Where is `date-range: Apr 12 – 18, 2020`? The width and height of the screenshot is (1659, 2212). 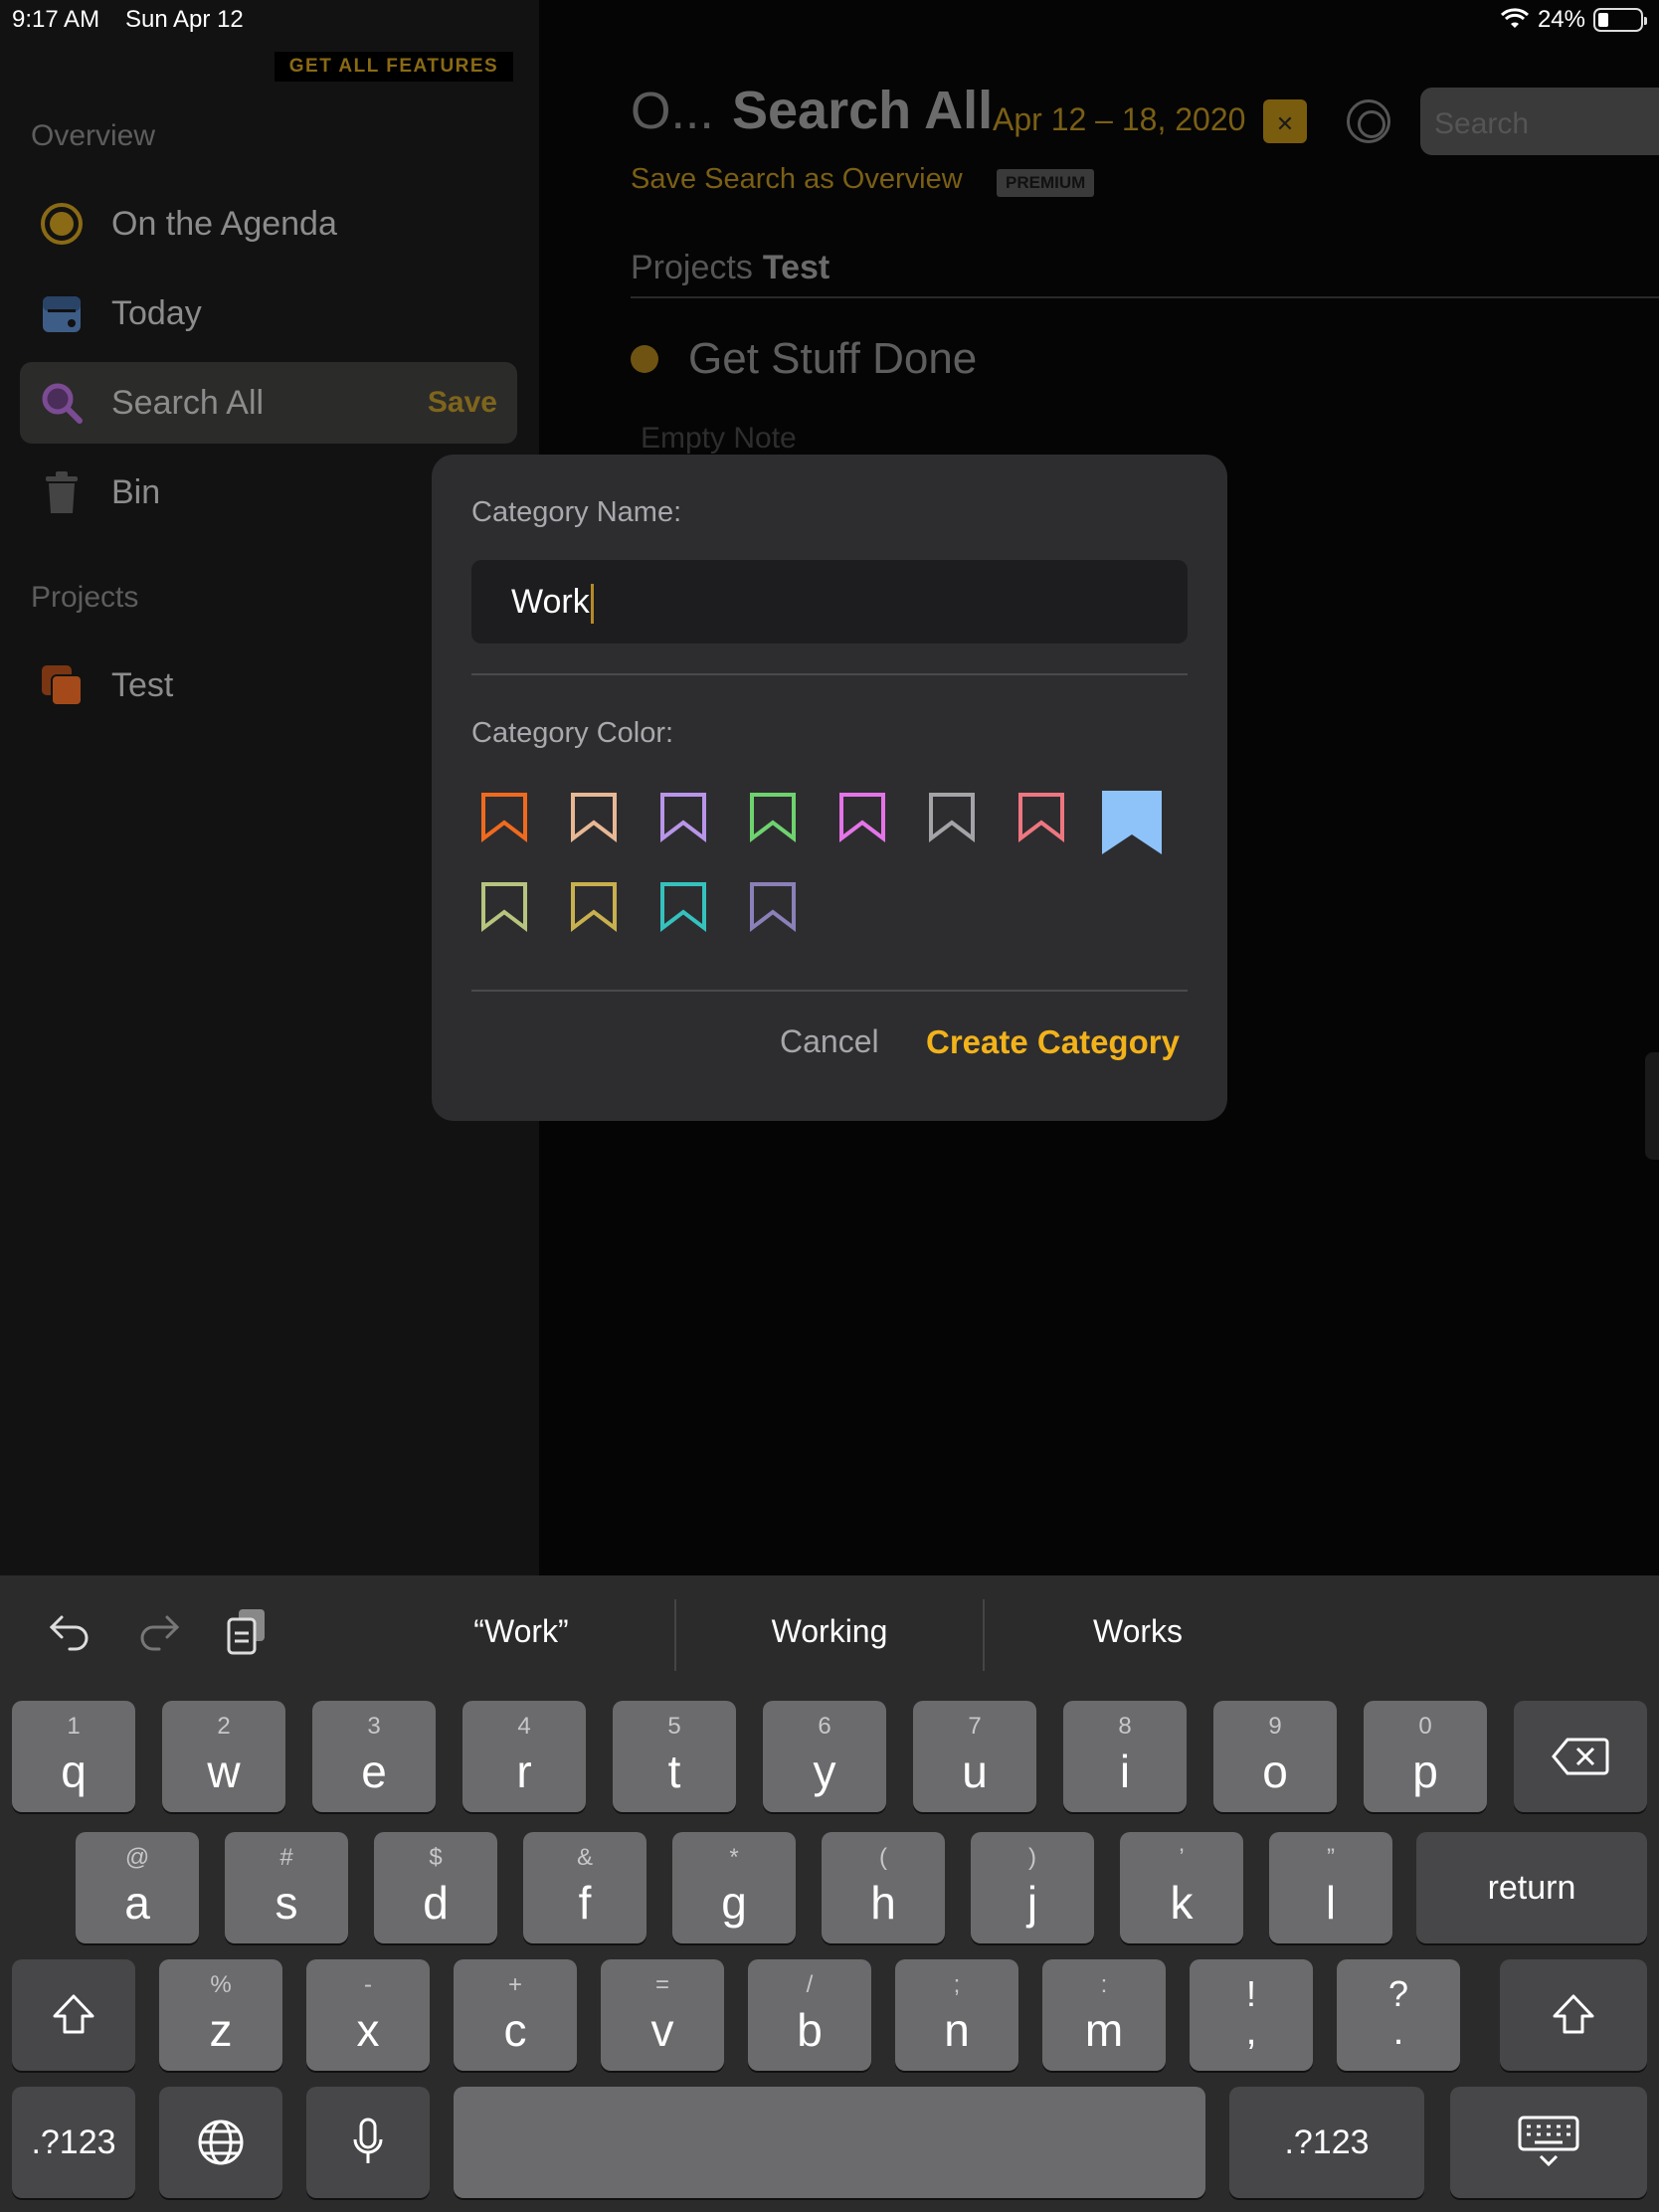 date-range: Apr 12 – 18, 2020 is located at coordinates (1119, 119).